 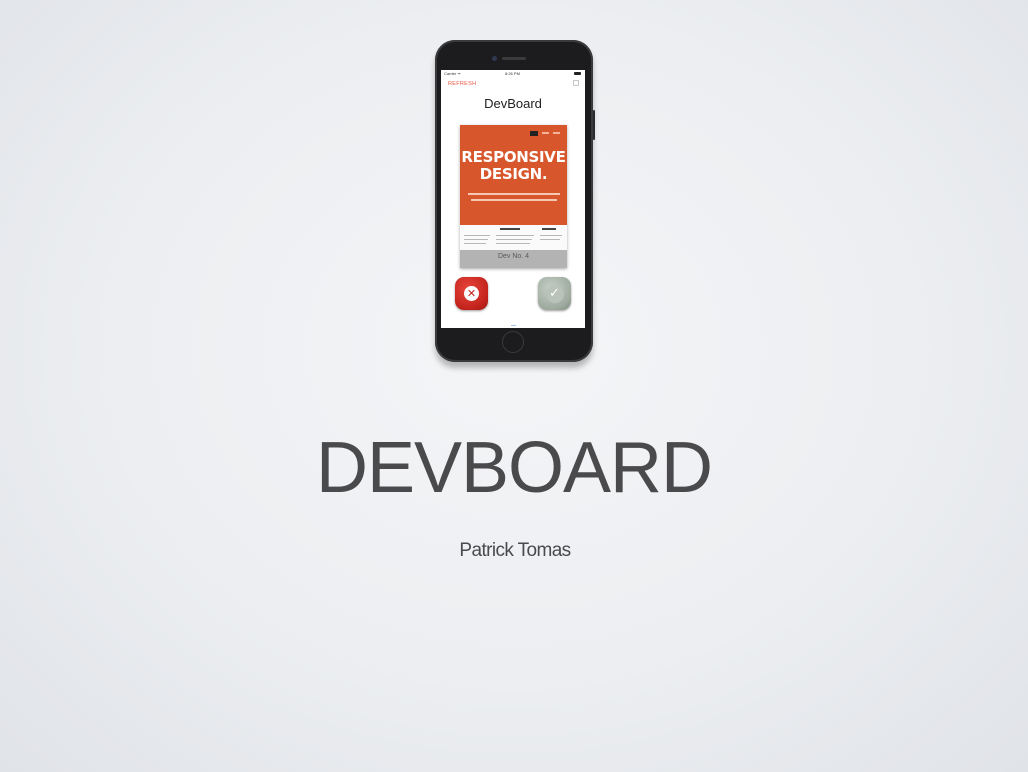 I want to click on page-indicator, so click(x=513, y=325).